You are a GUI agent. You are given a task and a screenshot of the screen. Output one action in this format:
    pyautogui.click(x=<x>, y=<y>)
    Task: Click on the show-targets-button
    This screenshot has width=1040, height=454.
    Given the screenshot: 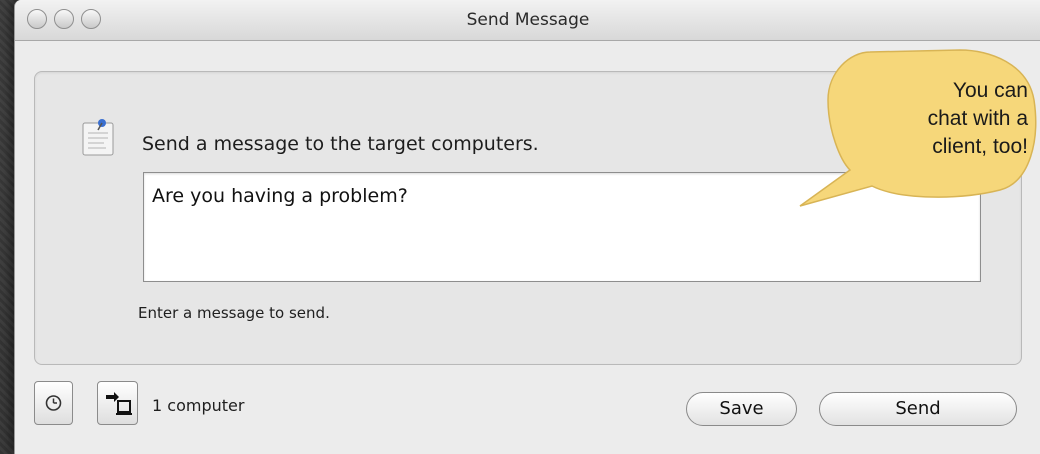 What is the action you would take?
    pyautogui.click(x=117, y=403)
    